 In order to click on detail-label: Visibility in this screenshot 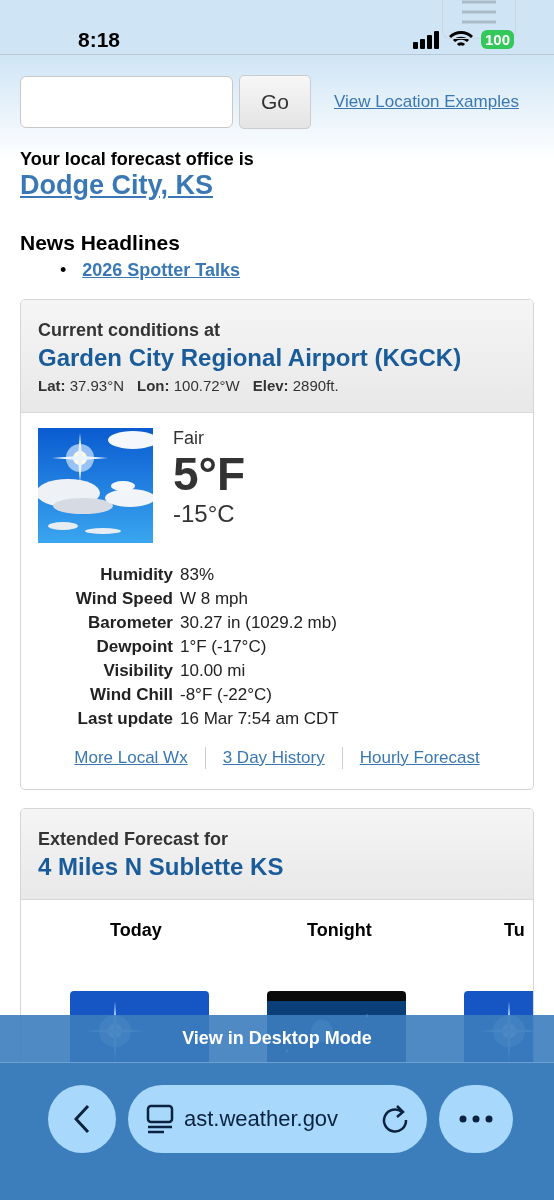, I will do `click(137, 671)`.